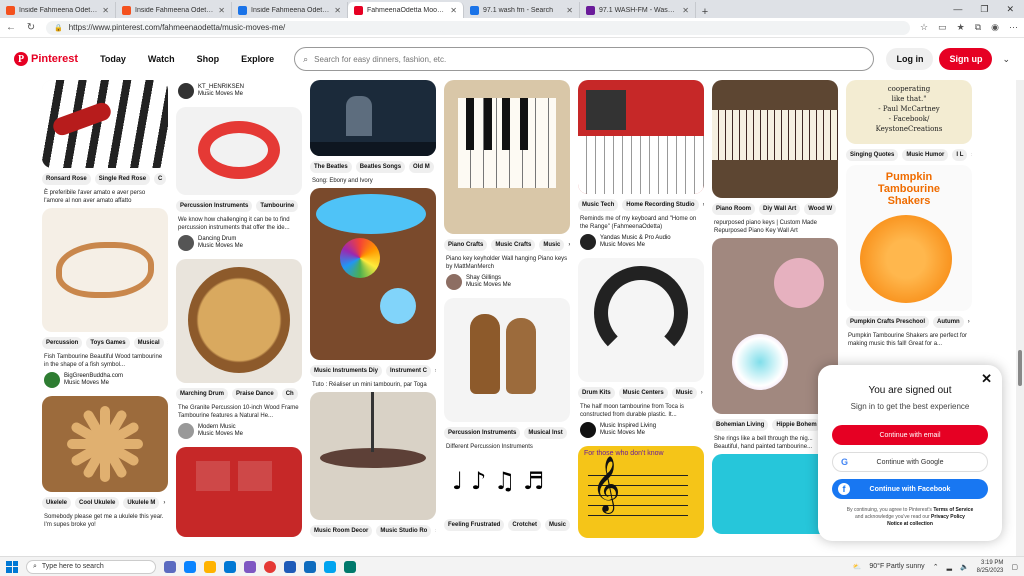 This screenshot has width=1024, height=576. I want to click on pin-tag: Wood W, so click(820, 209).